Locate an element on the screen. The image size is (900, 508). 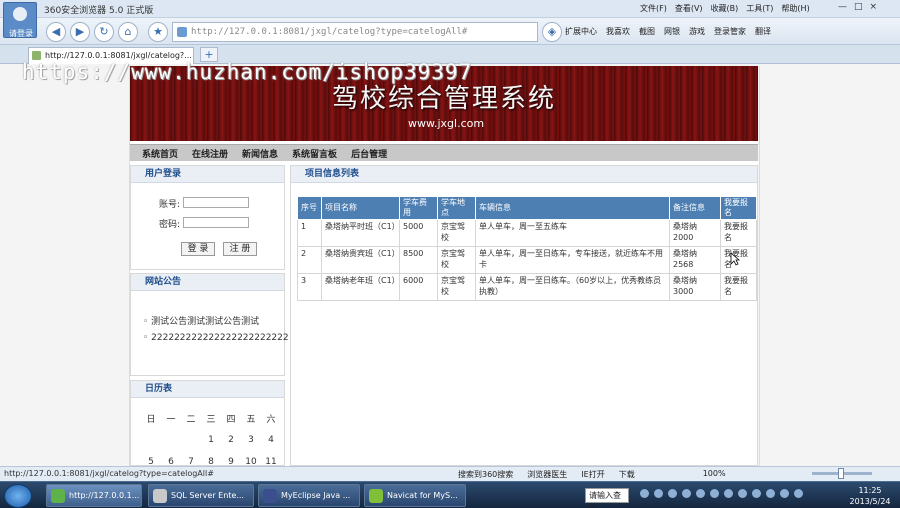
calendar-day: 5 is located at coordinates (151, 461).